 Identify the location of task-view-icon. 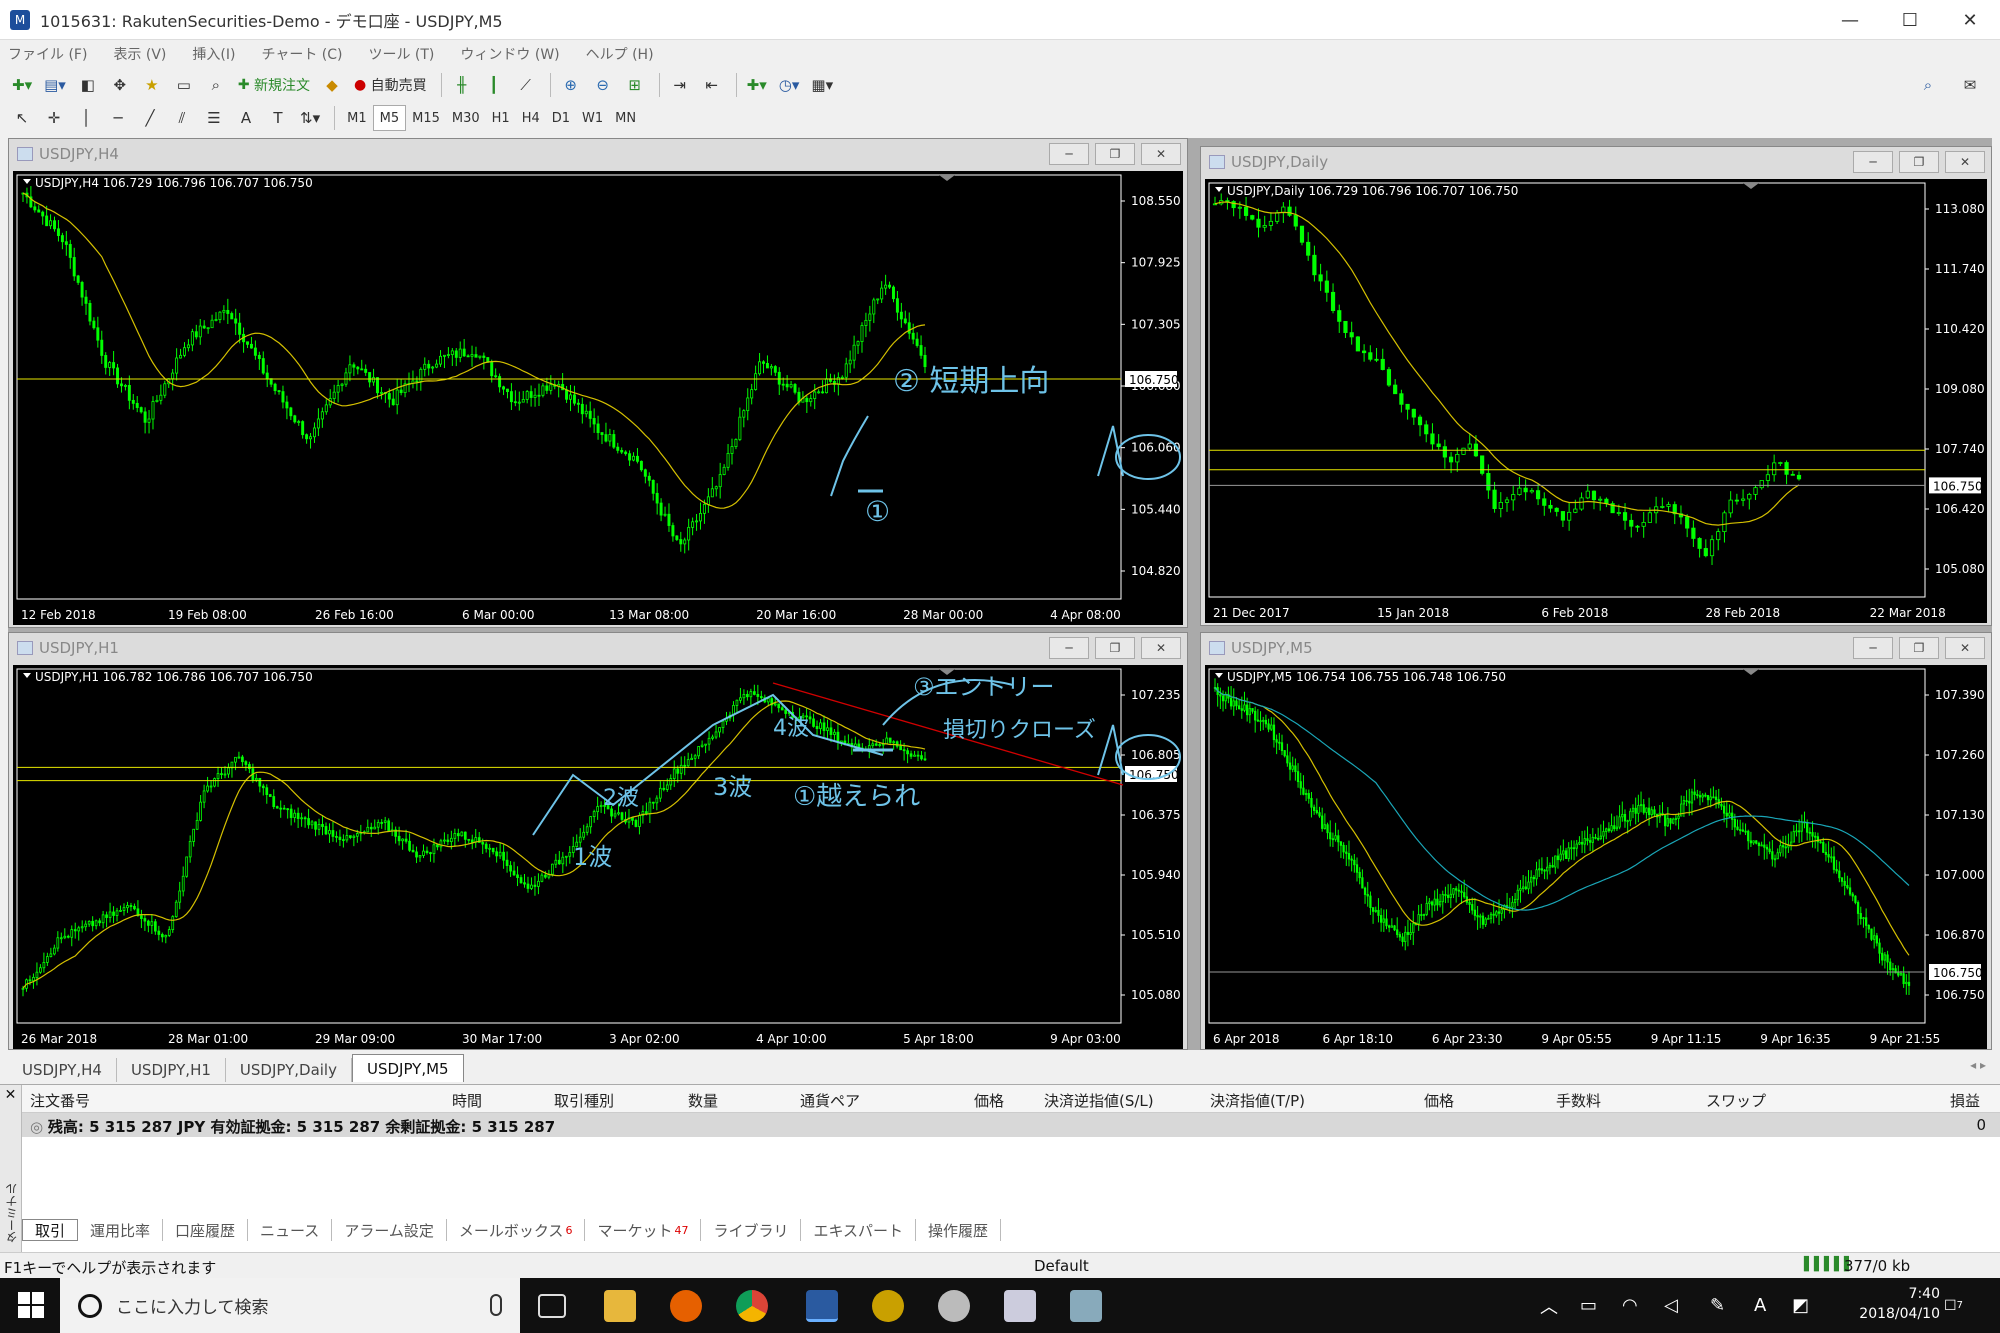
(552, 1306).